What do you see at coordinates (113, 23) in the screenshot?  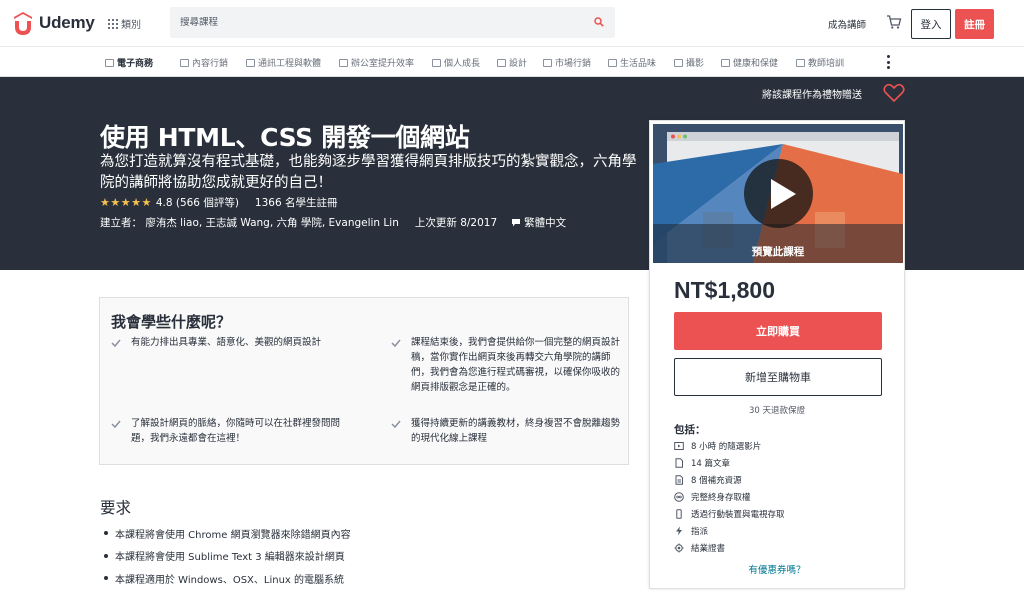 I see `grid-icon` at bounding box center [113, 23].